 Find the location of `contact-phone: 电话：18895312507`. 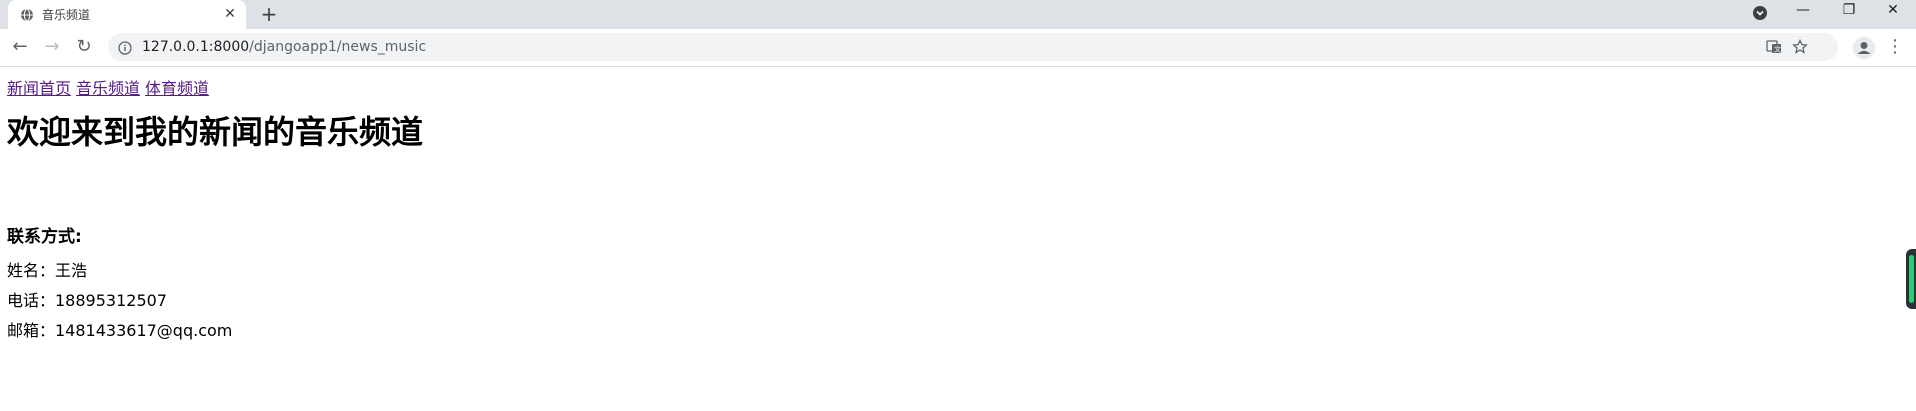

contact-phone: 电话：18895312507 is located at coordinates (87, 300).